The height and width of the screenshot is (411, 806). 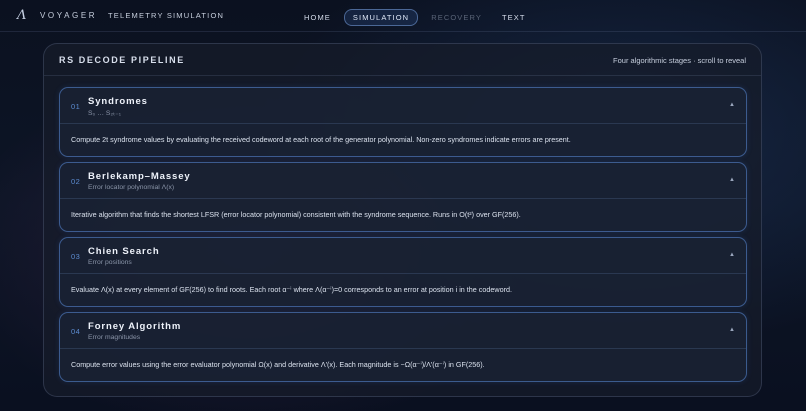 What do you see at coordinates (114, 337) in the screenshot?
I see `stage-subtitle: Error magnitudes` at bounding box center [114, 337].